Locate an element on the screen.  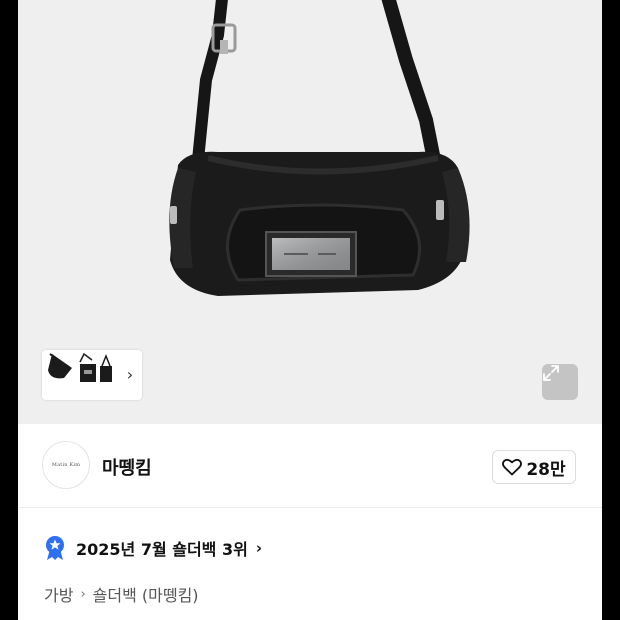
like-button: 28만 is located at coordinates (534, 467).